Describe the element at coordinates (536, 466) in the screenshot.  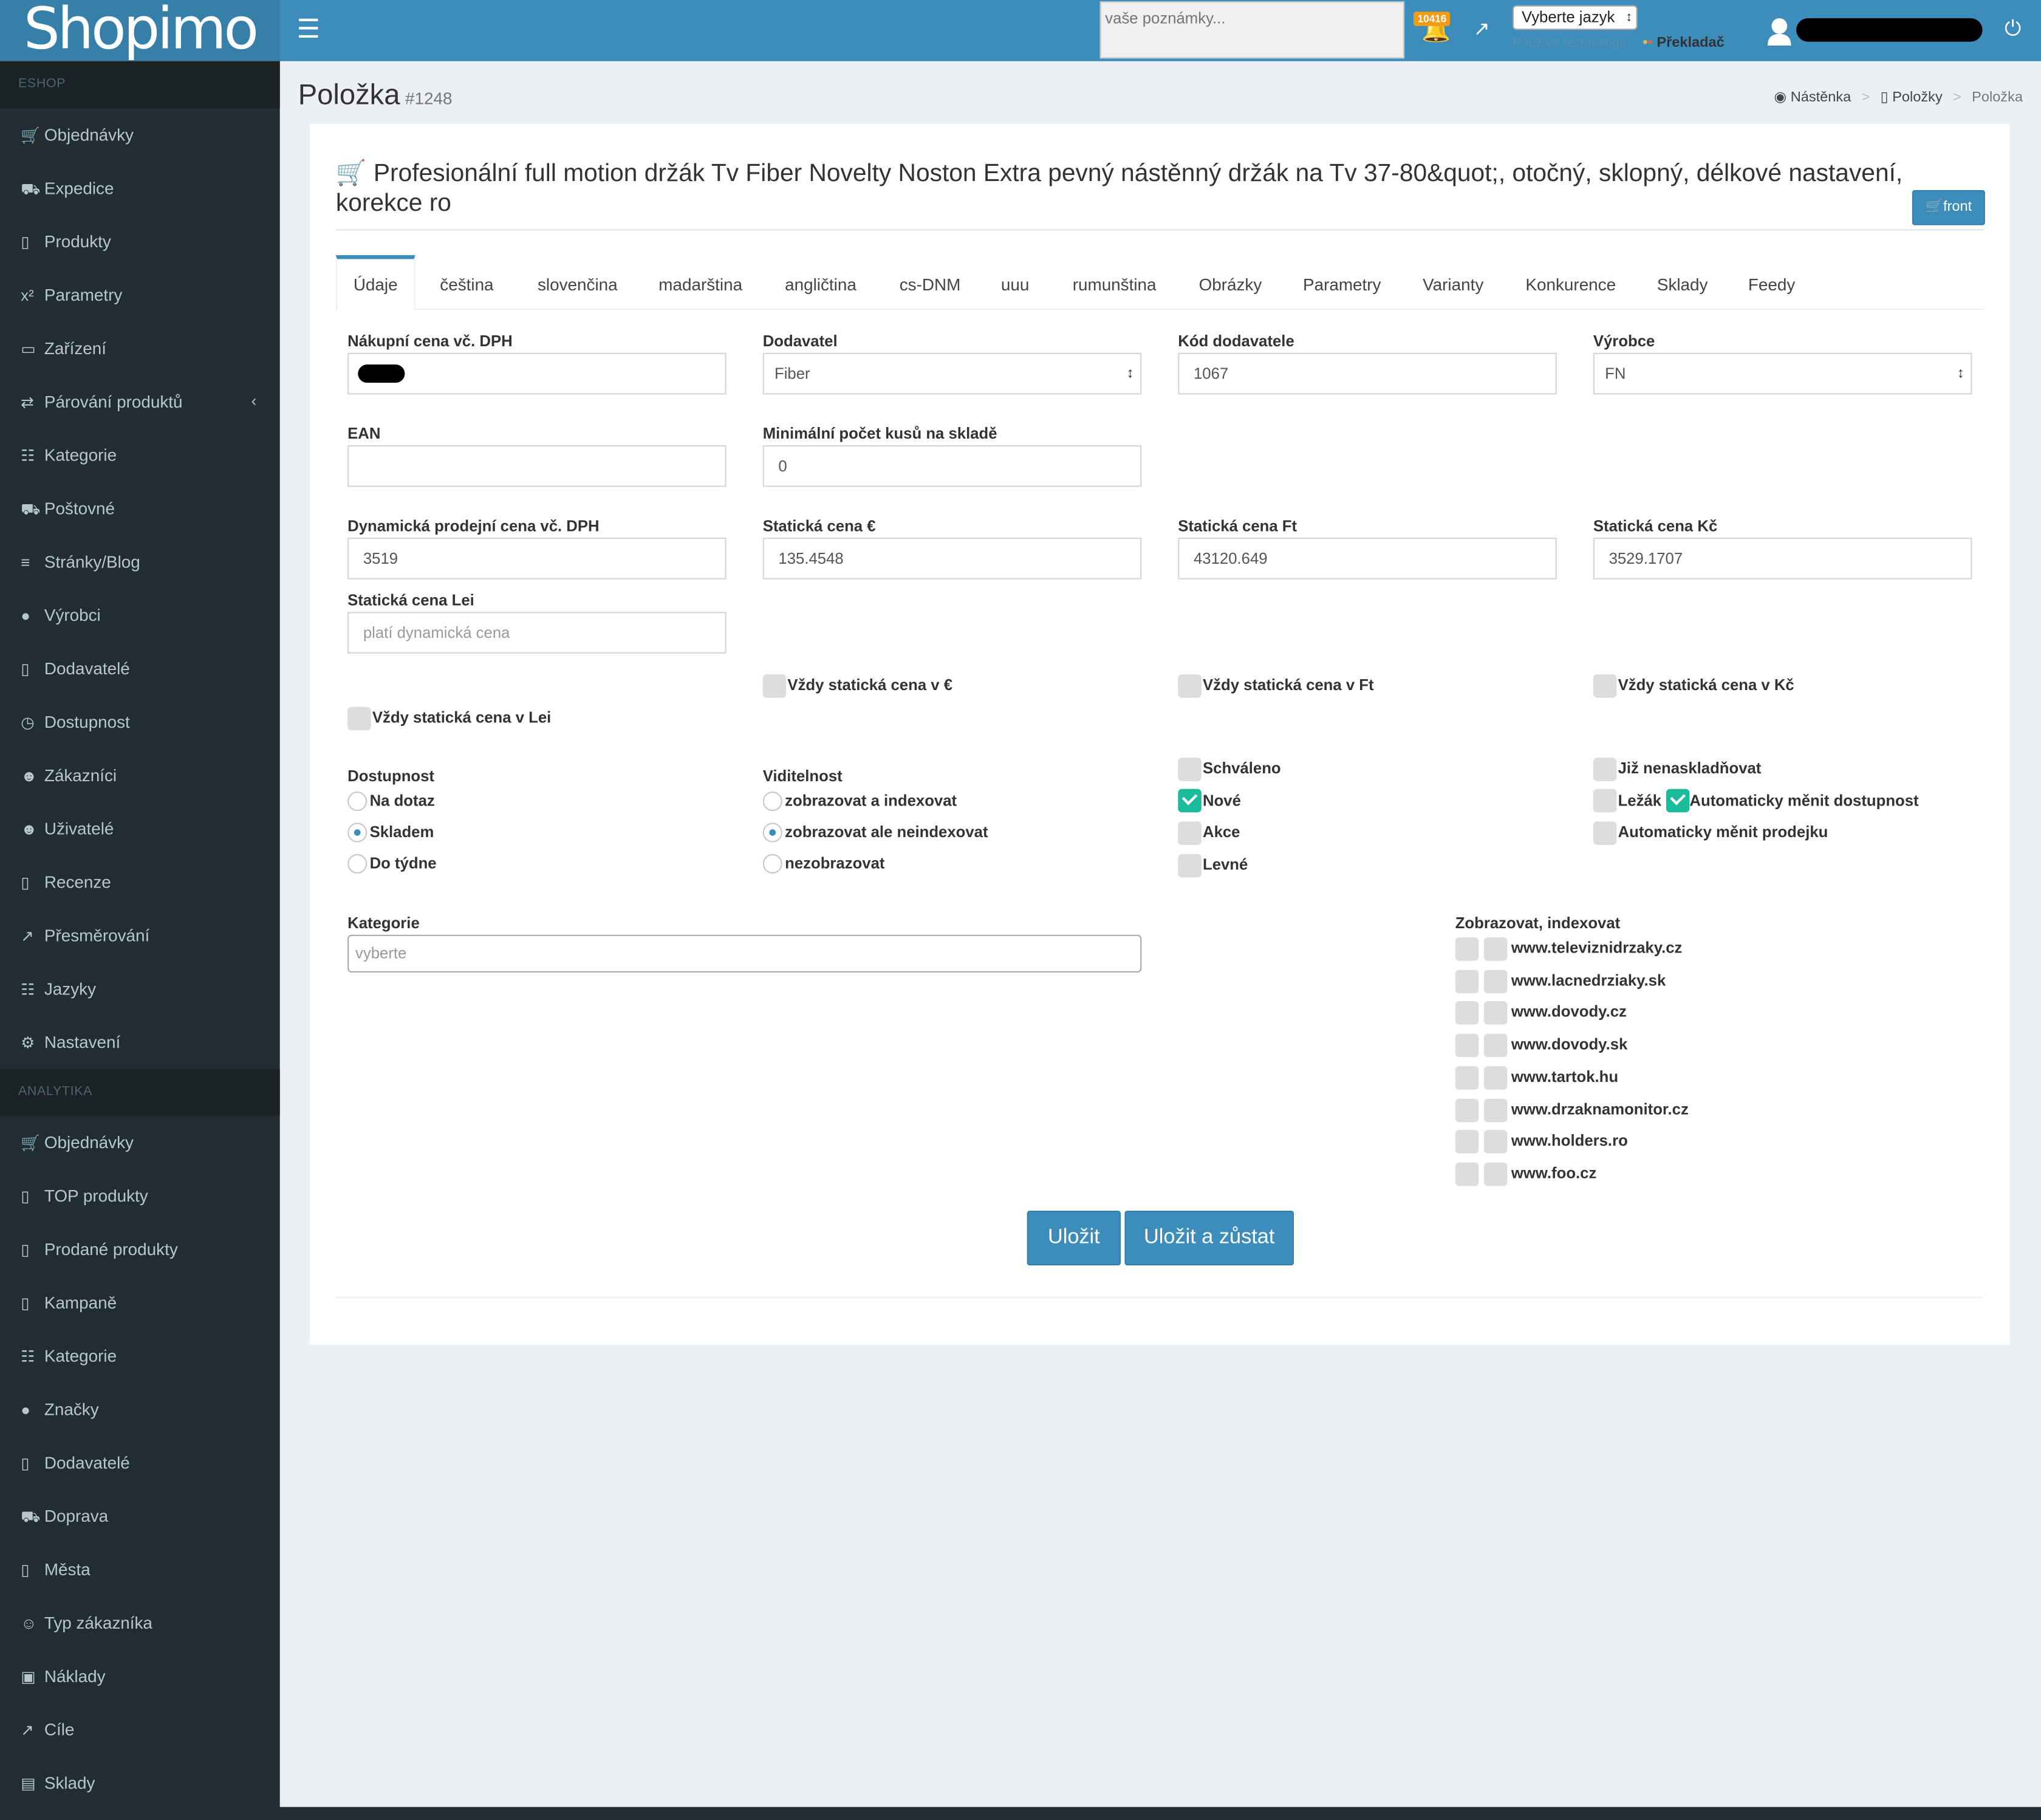
I see `ean-input` at that location.